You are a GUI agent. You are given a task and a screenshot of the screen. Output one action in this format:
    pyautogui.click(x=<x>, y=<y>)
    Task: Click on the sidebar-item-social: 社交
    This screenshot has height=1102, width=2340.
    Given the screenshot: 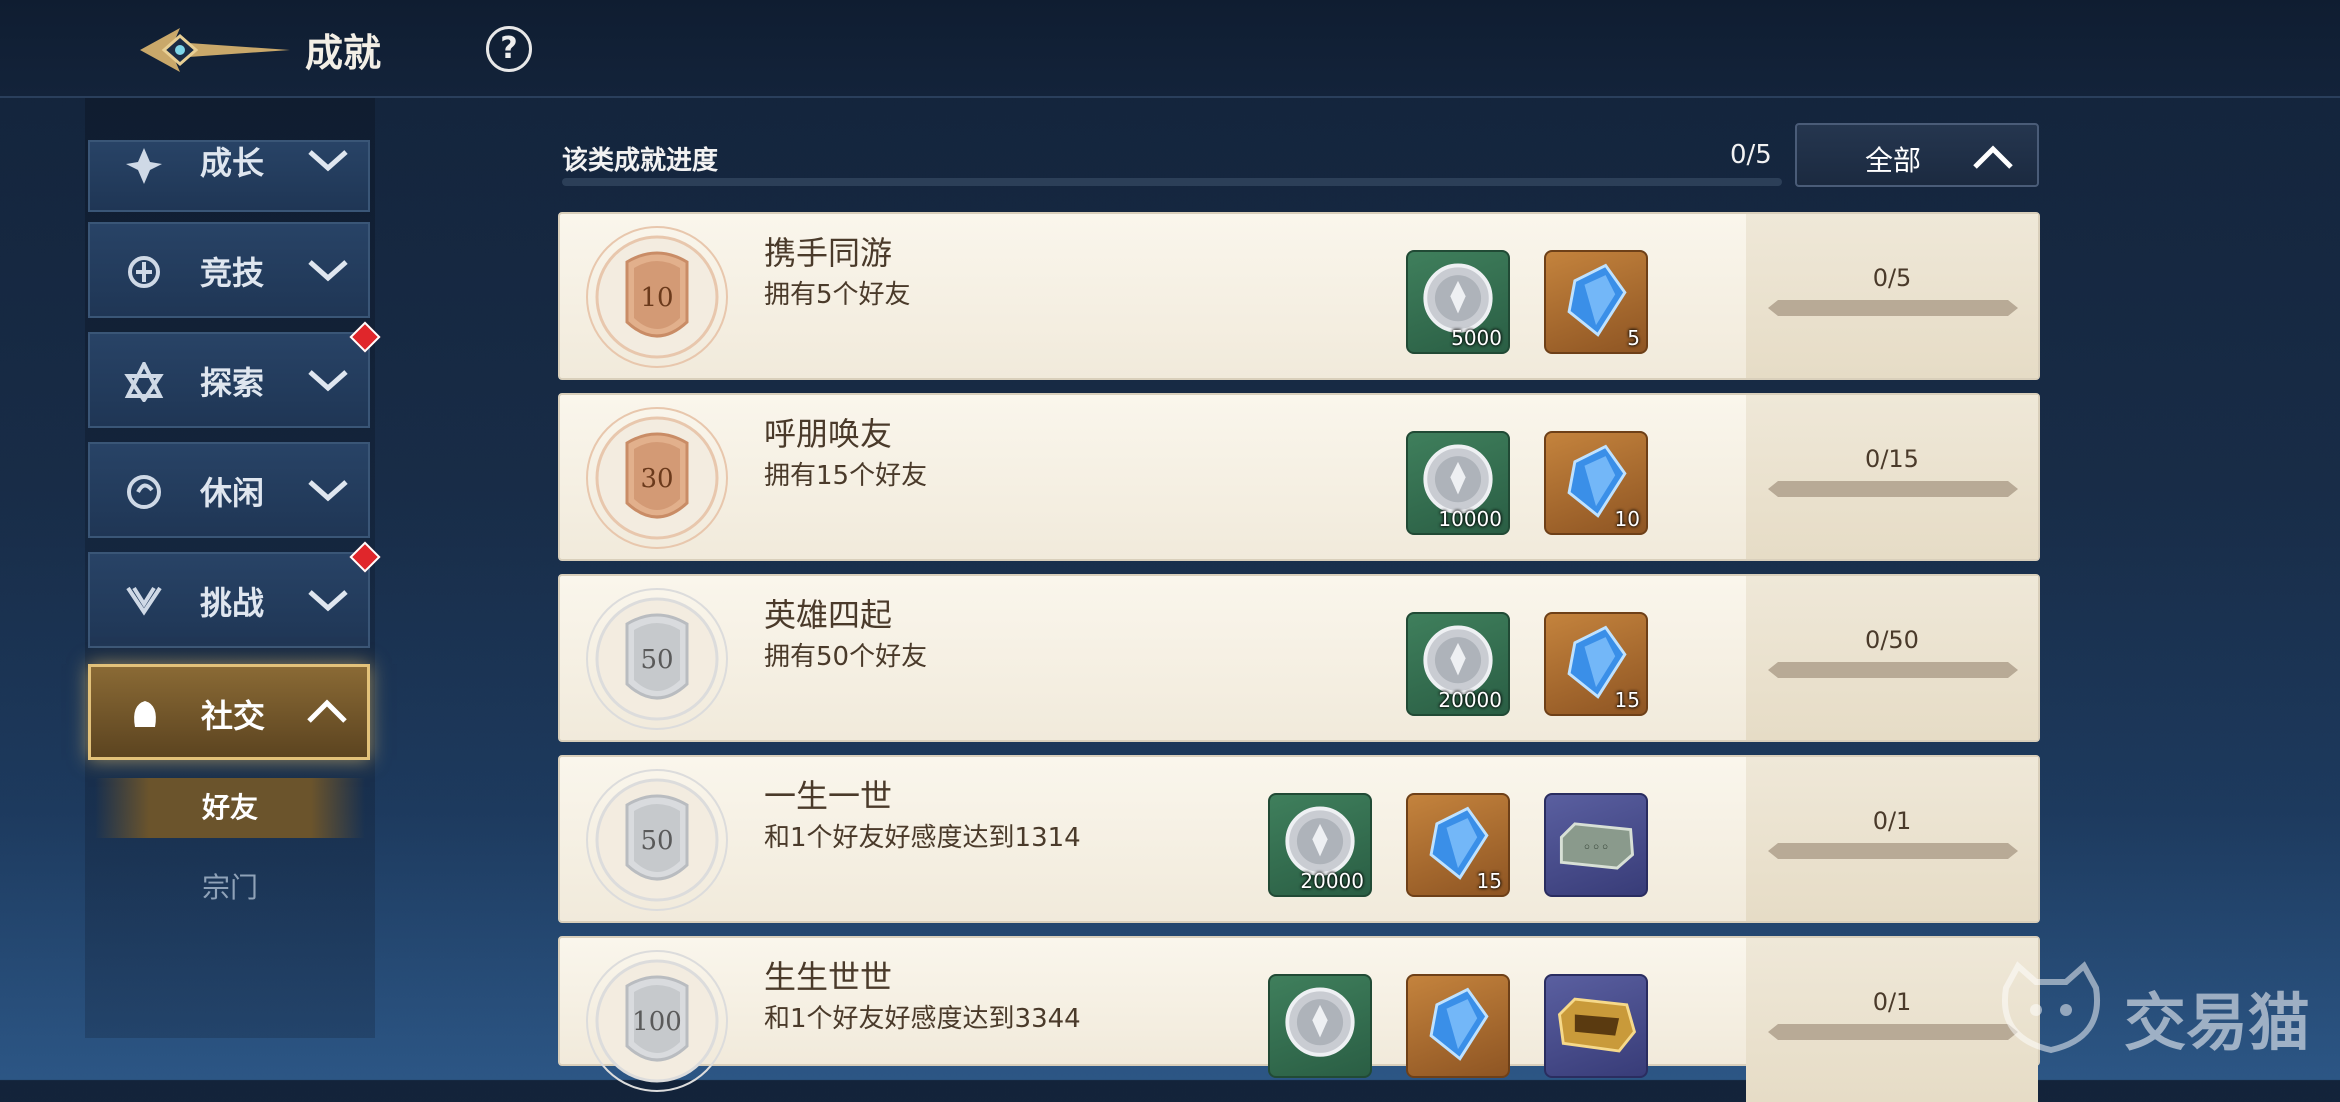 What is the action you would take?
    pyautogui.click(x=229, y=712)
    